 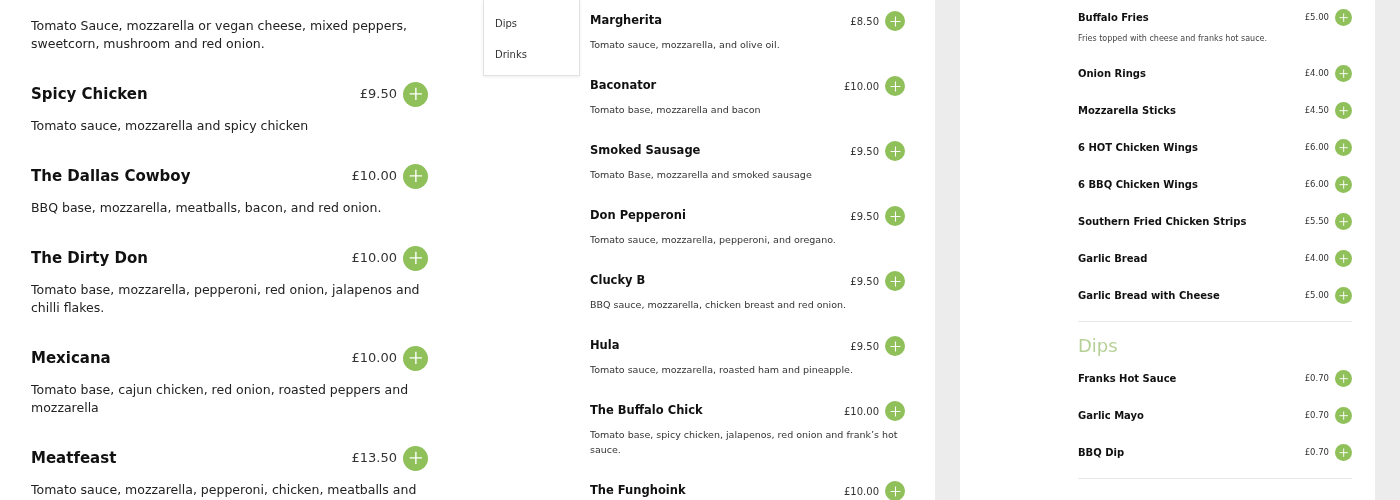 What do you see at coordinates (719, 305) in the screenshot?
I see `item-description: BBQ sauce, mozzarella, chicken breast and red onion.` at bounding box center [719, 305].